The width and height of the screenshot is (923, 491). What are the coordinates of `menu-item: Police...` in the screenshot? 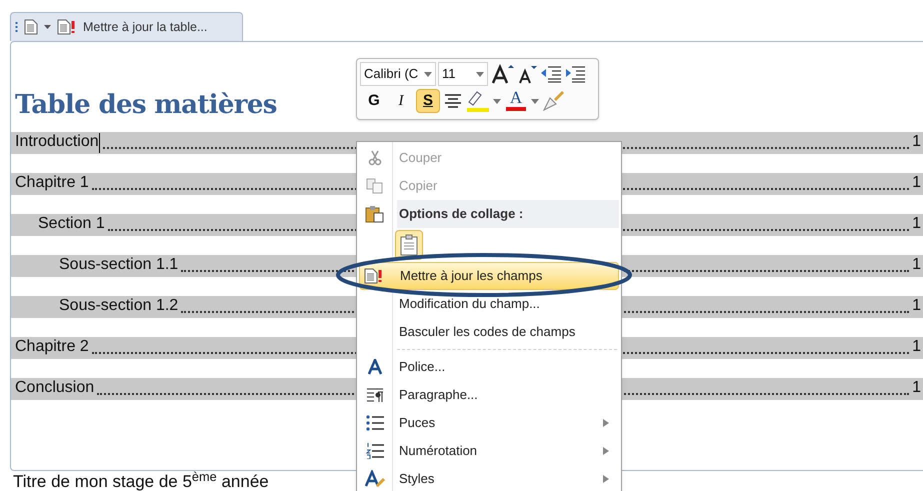 It's located at (489, 367).